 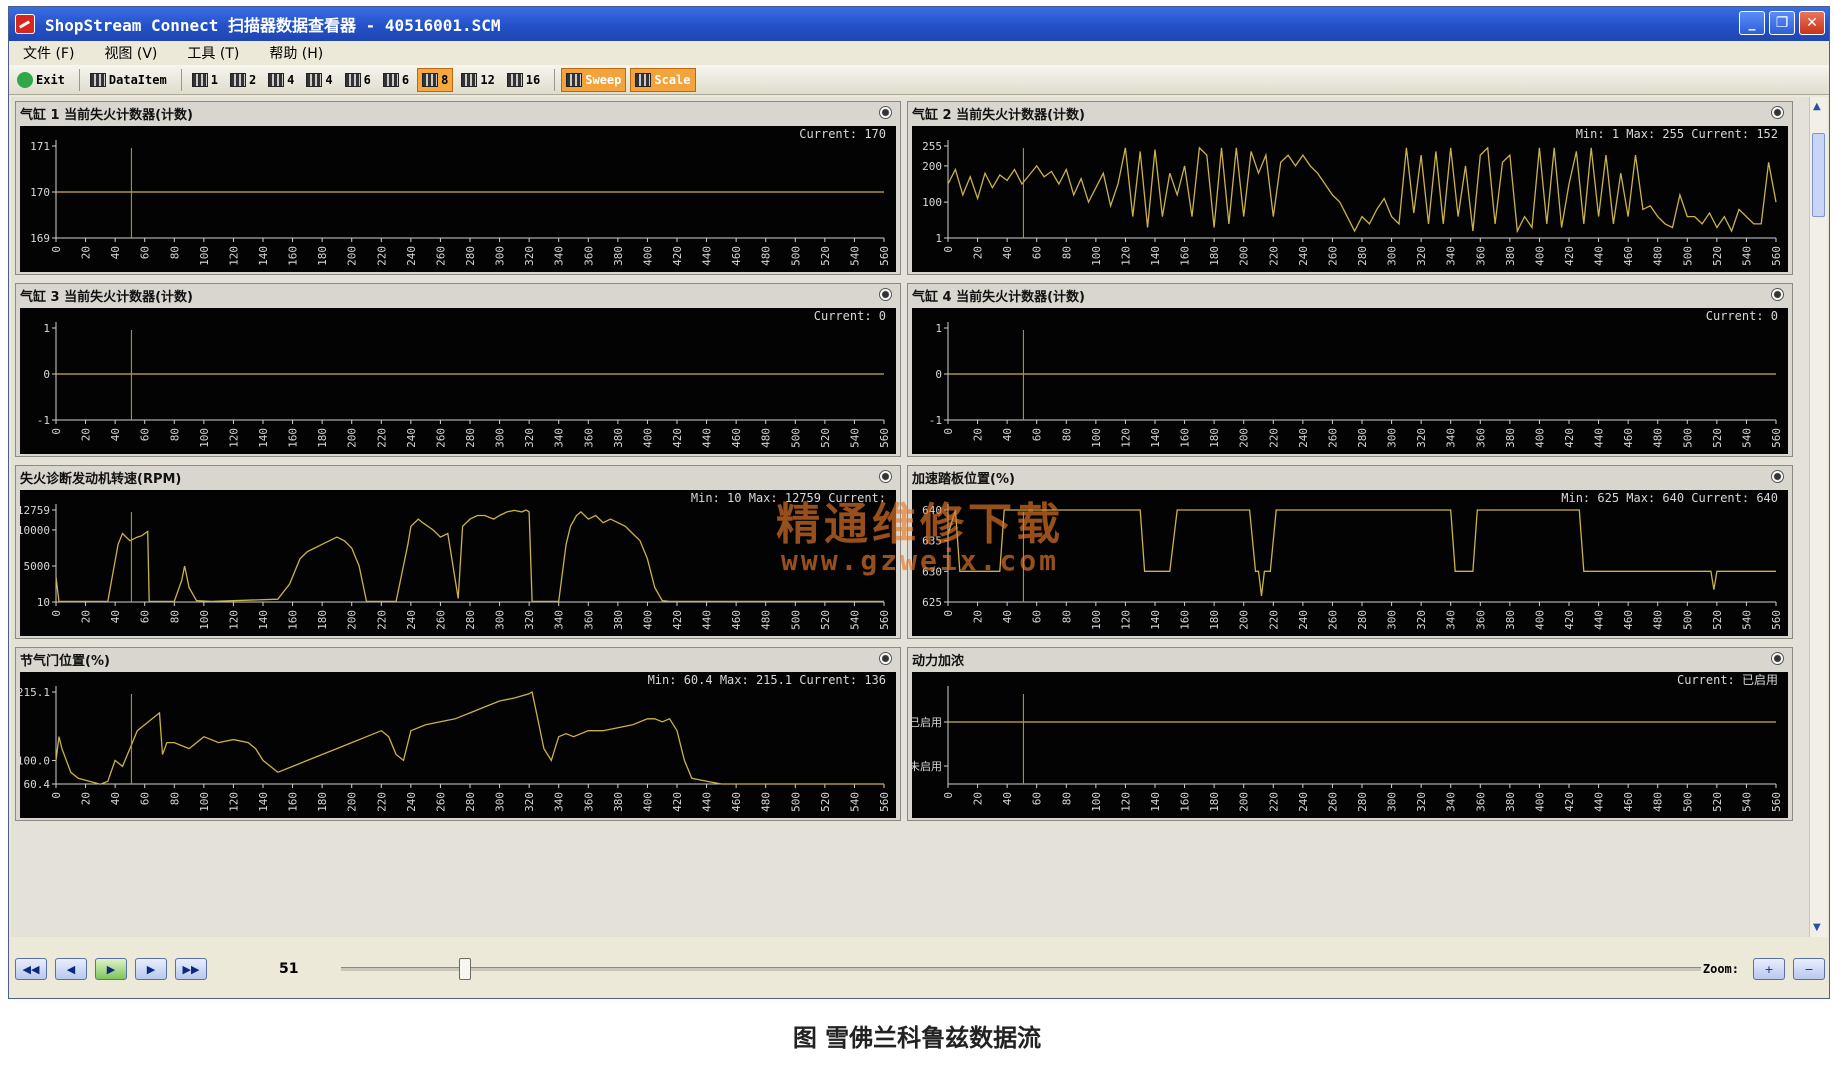 I want to click on layout-button-label: 16, so click(x=533, y=79).